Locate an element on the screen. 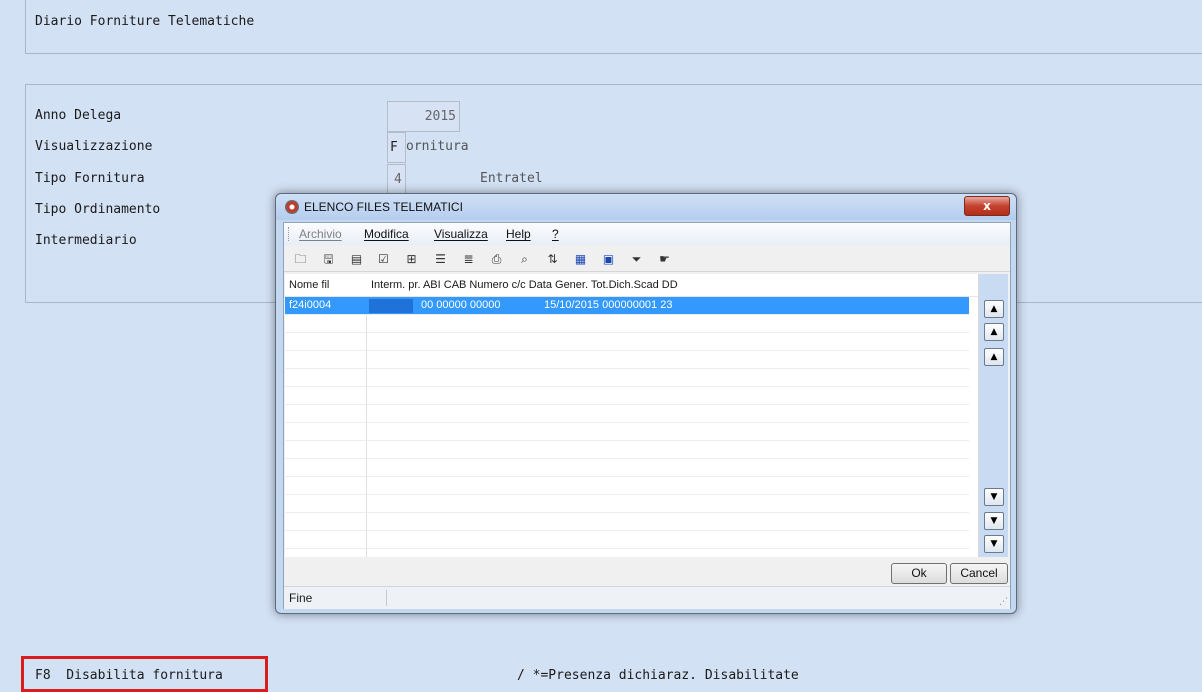  col-nome-file: Nome fil is located at coordinates (309, 285).